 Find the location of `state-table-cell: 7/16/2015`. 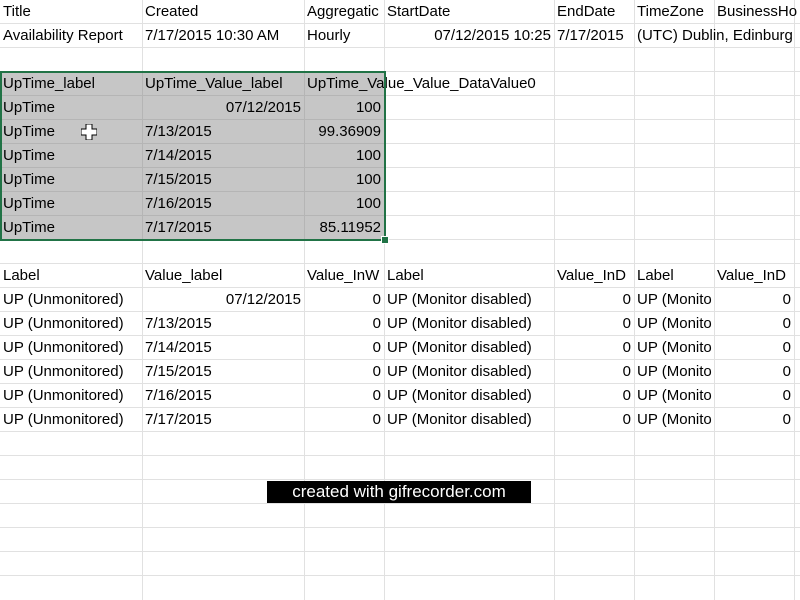

state-table-cell: 7/16/2015 is located at coordinates (223, 396).